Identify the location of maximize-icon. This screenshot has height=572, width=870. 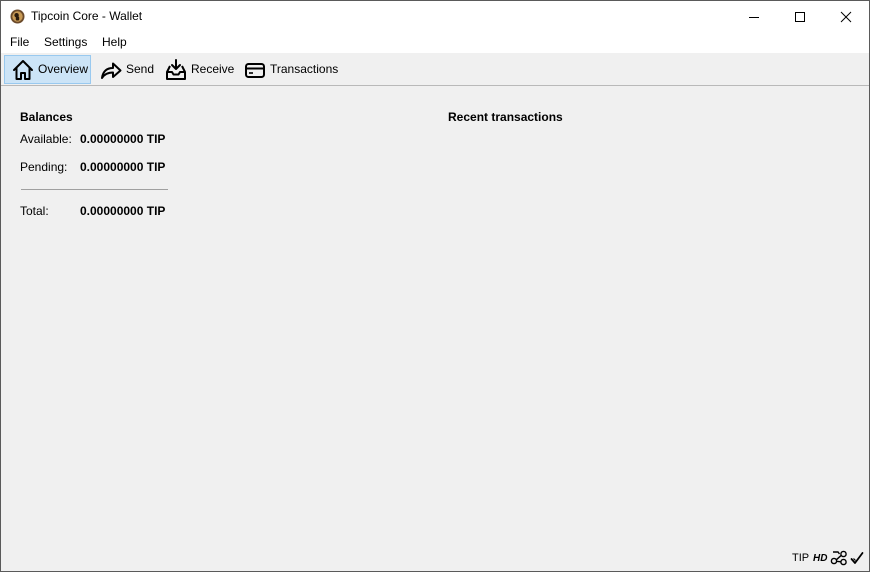
(800, 16).